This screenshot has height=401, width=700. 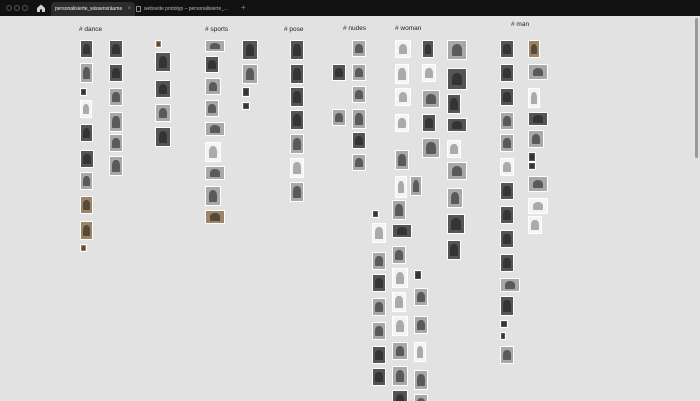 I want to click on tag-label-sports: # sports, so click(x=216, y=29).